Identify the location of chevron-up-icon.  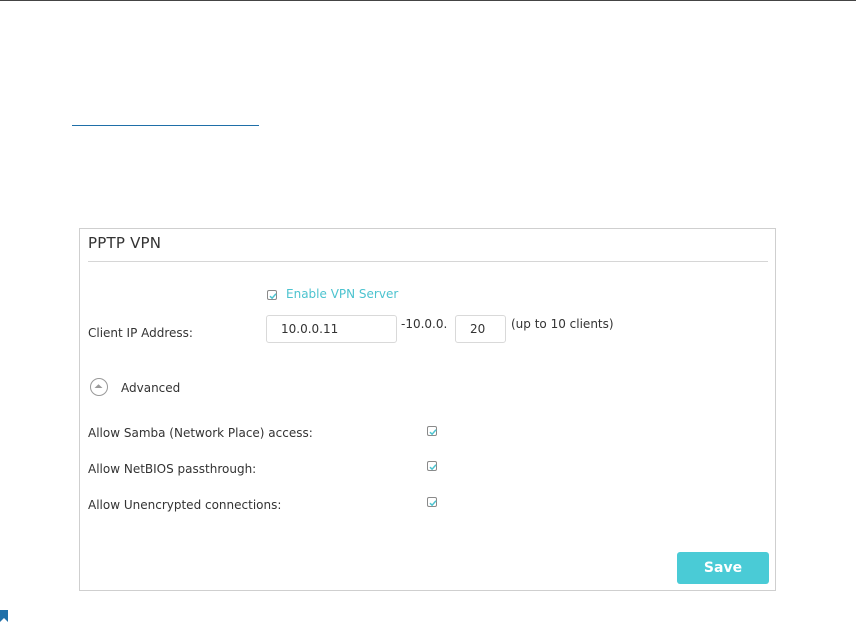
(98, 386).